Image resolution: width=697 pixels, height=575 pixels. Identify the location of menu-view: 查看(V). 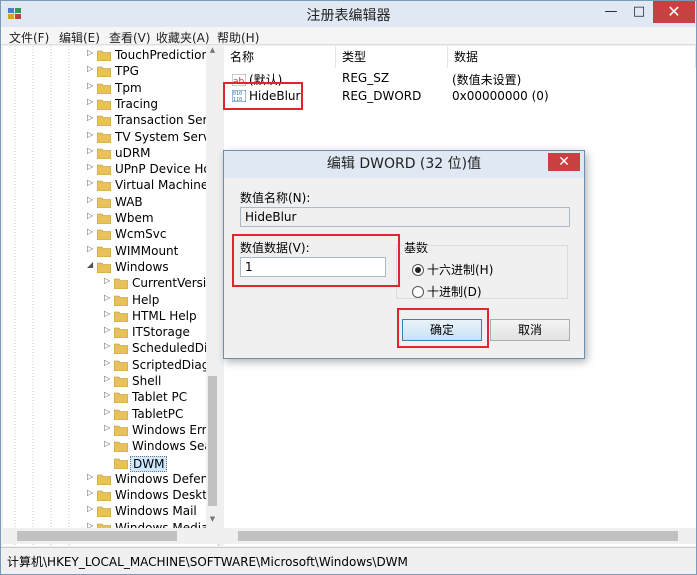
(130, 37).